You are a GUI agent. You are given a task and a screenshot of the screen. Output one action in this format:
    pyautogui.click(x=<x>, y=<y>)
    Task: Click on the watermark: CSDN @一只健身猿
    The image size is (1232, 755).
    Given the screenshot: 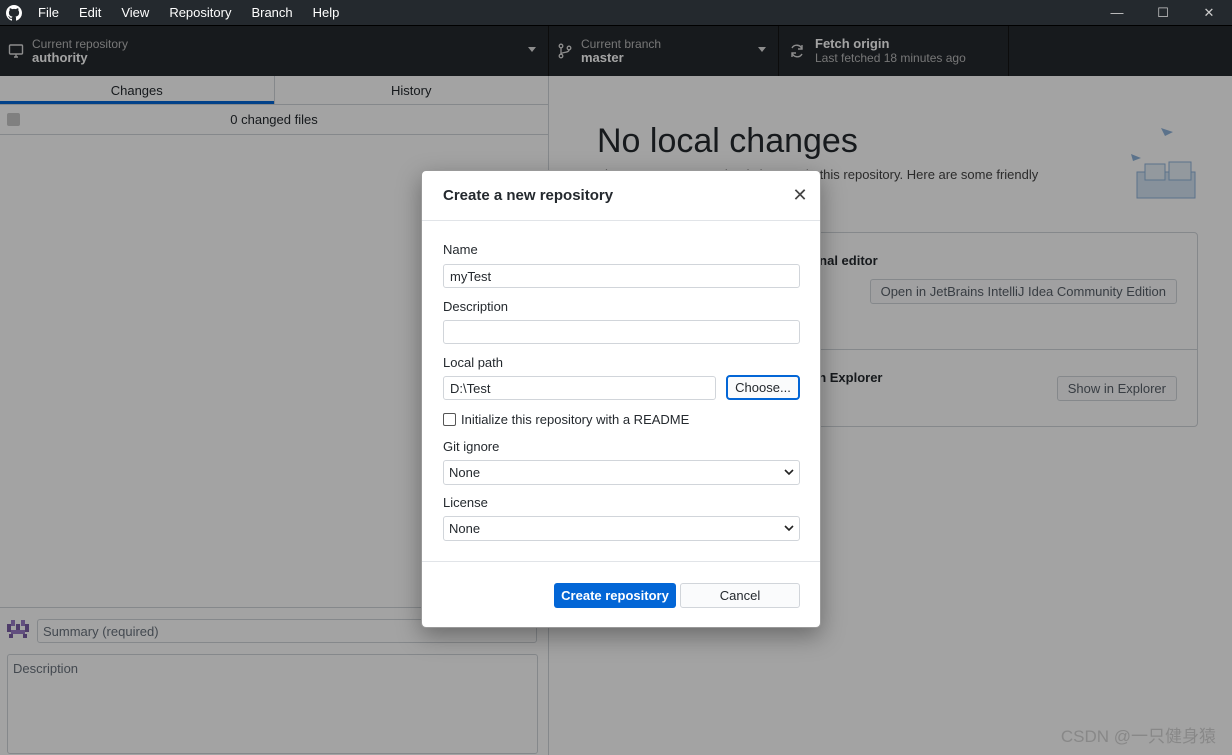 What is the action you would take?
    pyautogui.click(x=1138, y=736)
    